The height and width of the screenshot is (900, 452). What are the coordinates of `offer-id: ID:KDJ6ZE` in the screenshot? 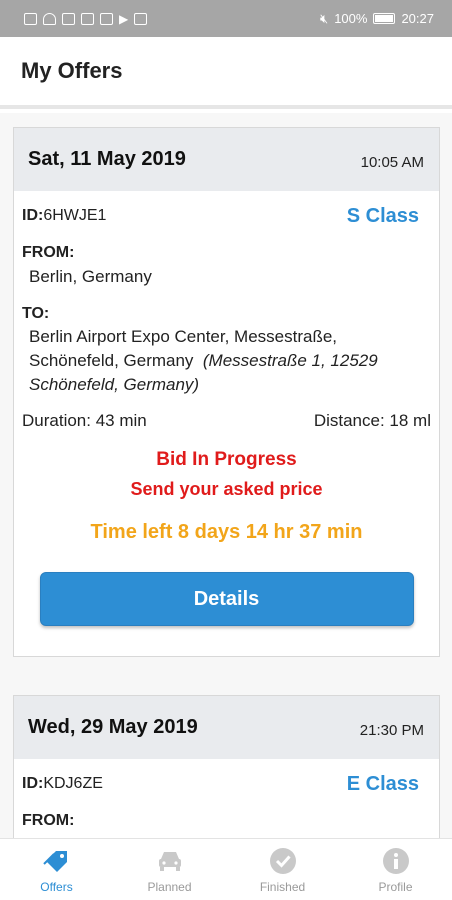 It's located at (62, 784).